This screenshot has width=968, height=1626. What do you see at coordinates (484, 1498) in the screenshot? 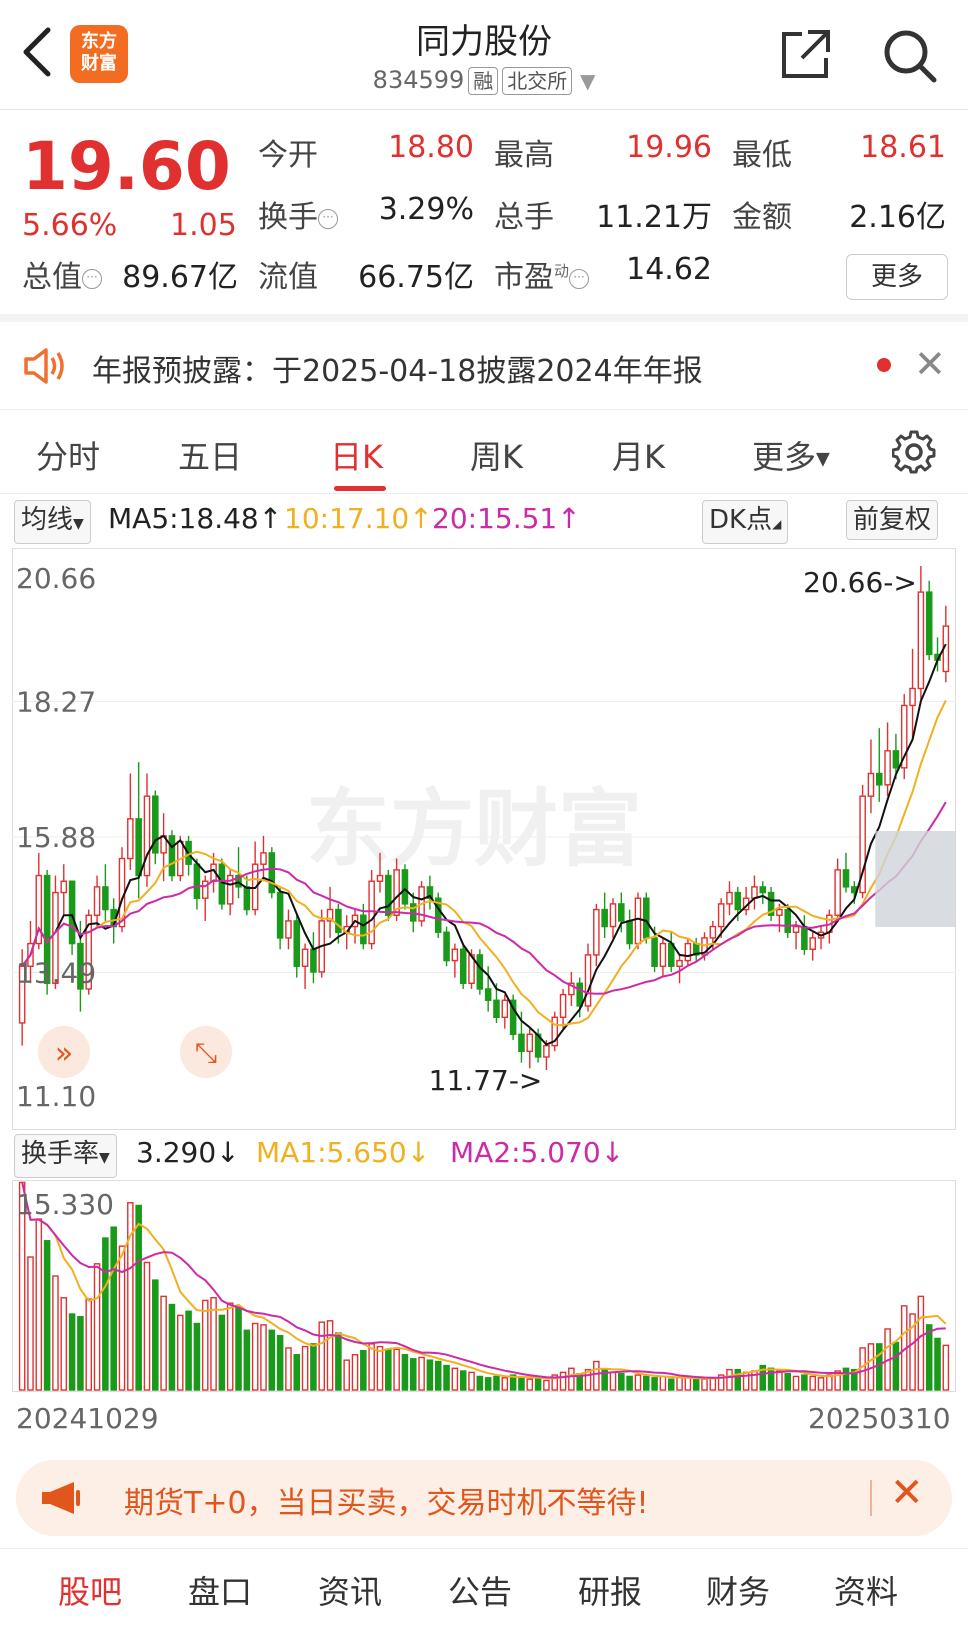
I see `promo-banner: 期货T+0，当日买卖，交易时机不等待! ✕` at bounding box center [484, 1498].